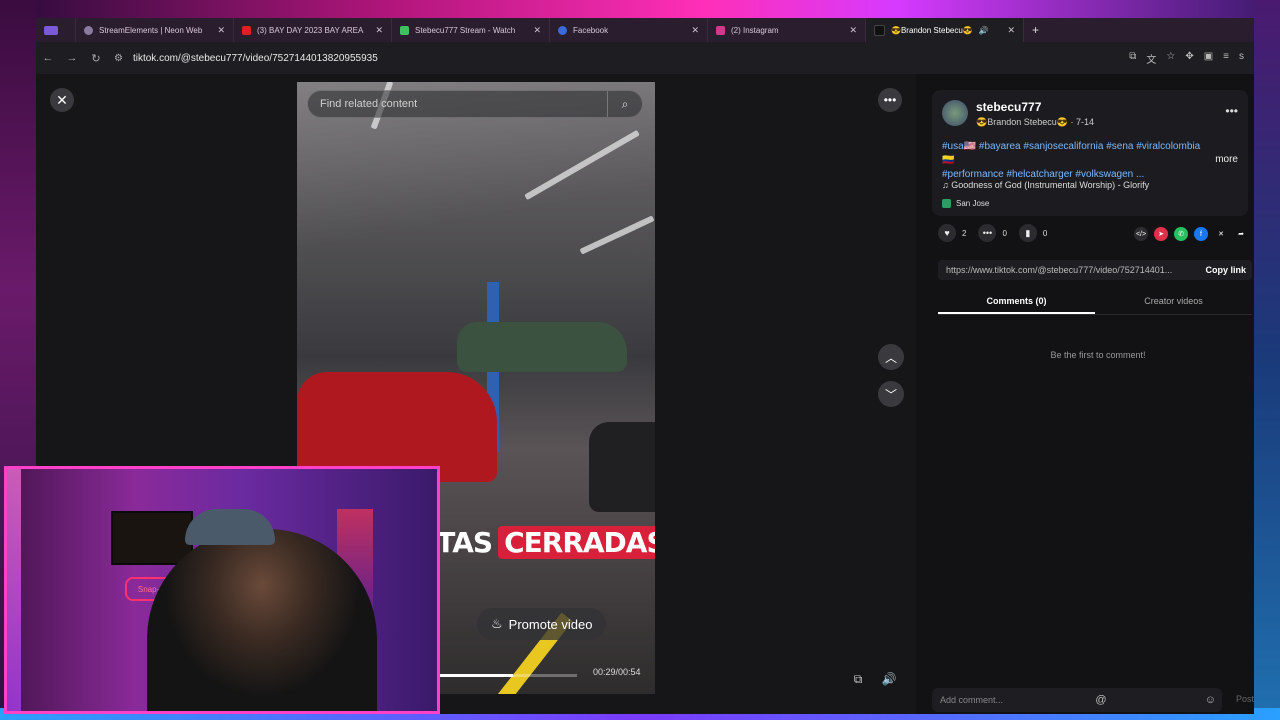  I want to click on tab-group-icon, so click(56, 30).